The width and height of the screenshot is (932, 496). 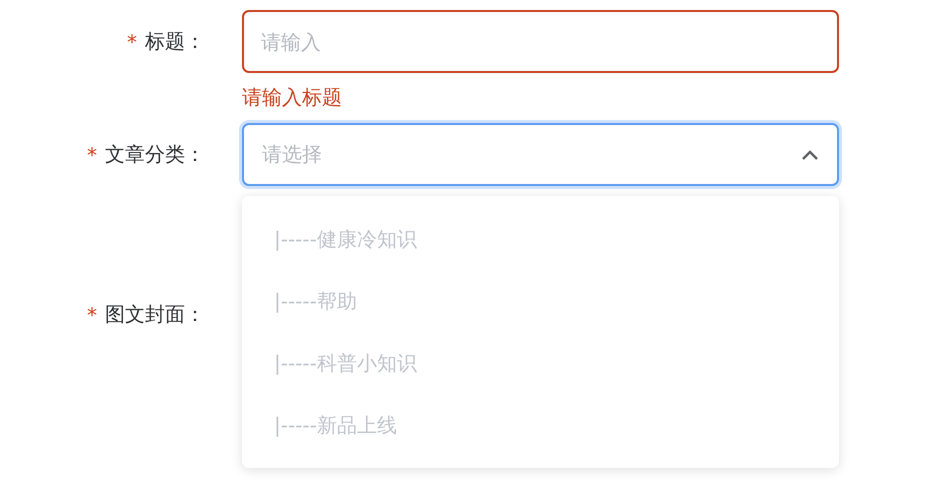 I want to click on field-label: 文章分类：, so click(x=155, y=154).